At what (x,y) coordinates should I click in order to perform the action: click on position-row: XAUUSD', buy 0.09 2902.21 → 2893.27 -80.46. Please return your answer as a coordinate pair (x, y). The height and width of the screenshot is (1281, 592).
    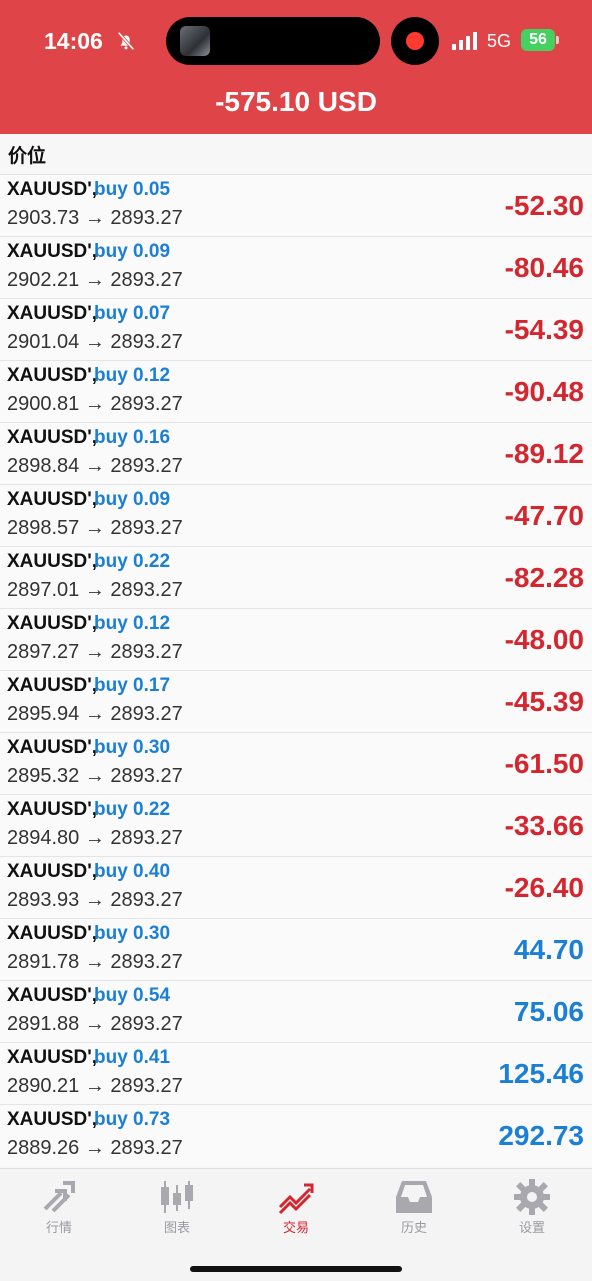
    Looking at the image, I should click on (296, 267).